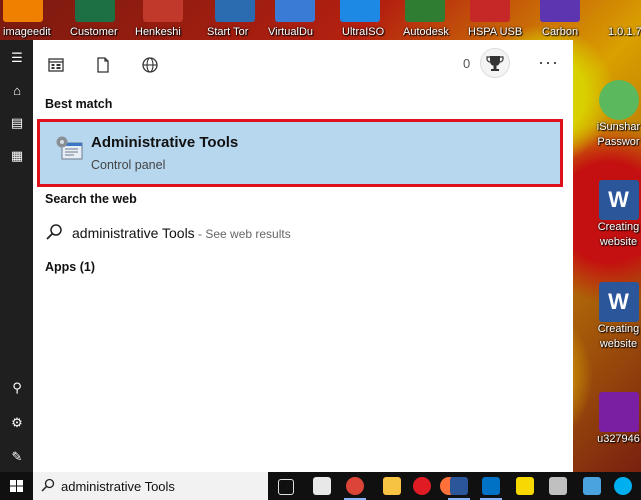 Image resolution: width=641 pixels, height=500 pixels. What do you see at coordinates (495, 32) in the screenshot?
I see `desktop-icon-label: HSPA USB` at bounding box center [495, 32].